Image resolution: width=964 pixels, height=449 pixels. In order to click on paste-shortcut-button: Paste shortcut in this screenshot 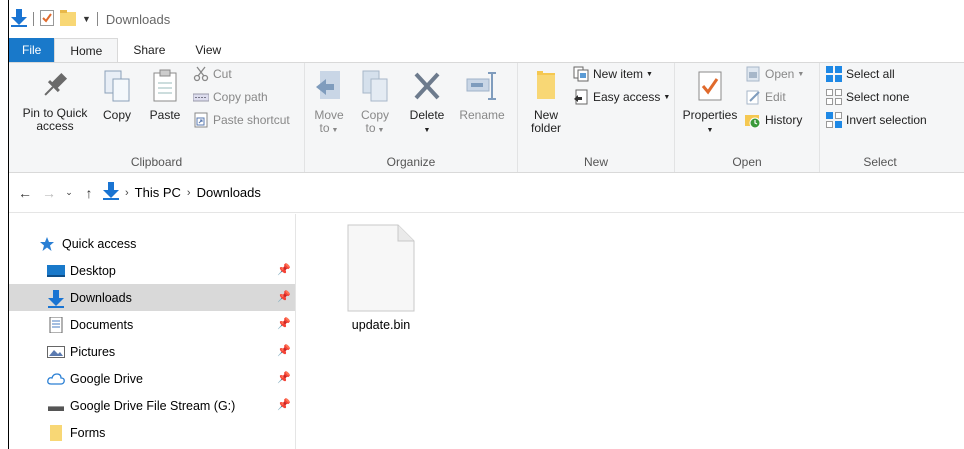, I will do `click(241, 120)`.